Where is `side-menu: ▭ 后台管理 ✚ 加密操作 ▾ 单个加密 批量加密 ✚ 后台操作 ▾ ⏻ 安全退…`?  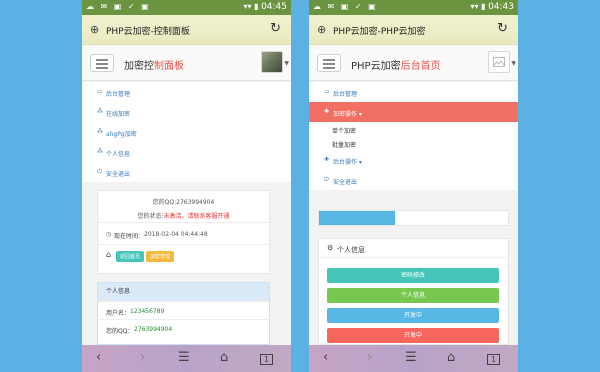 side-menu: ▭ 后台管理 ✚ 加密操作 ▾ 单个加密 批量加密 ✚ 后台操作 ▾ ⏻ 安全退… is located at coordinates (413, 136).